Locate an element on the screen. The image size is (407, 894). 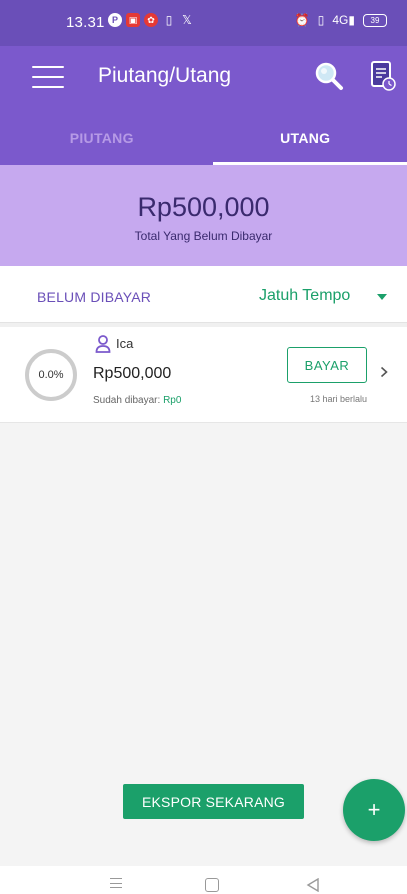
system-icons: ⏰ ▯ 4G▮ 39 is located at coordinates (341, 20).